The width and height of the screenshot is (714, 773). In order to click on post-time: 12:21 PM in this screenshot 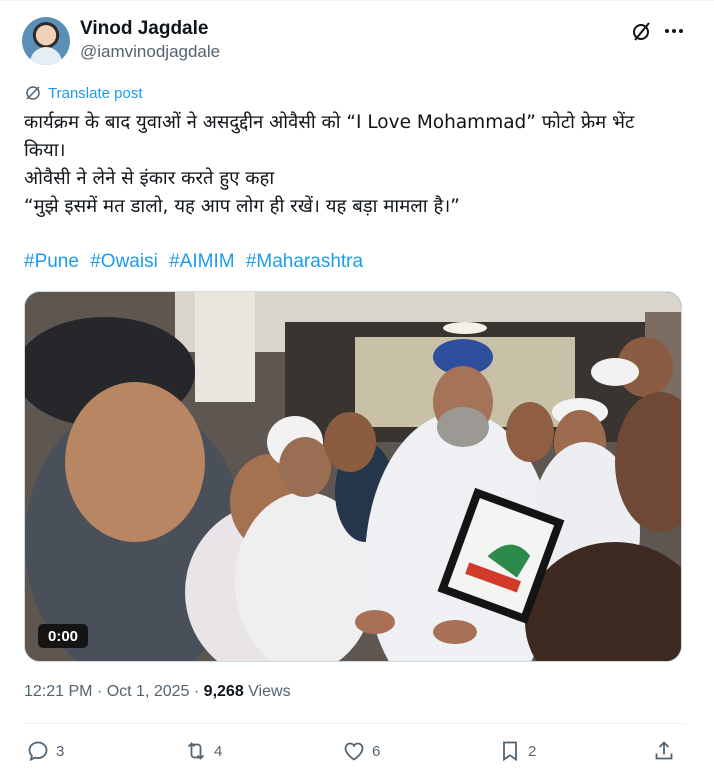, I will do `click(58, 691)`.